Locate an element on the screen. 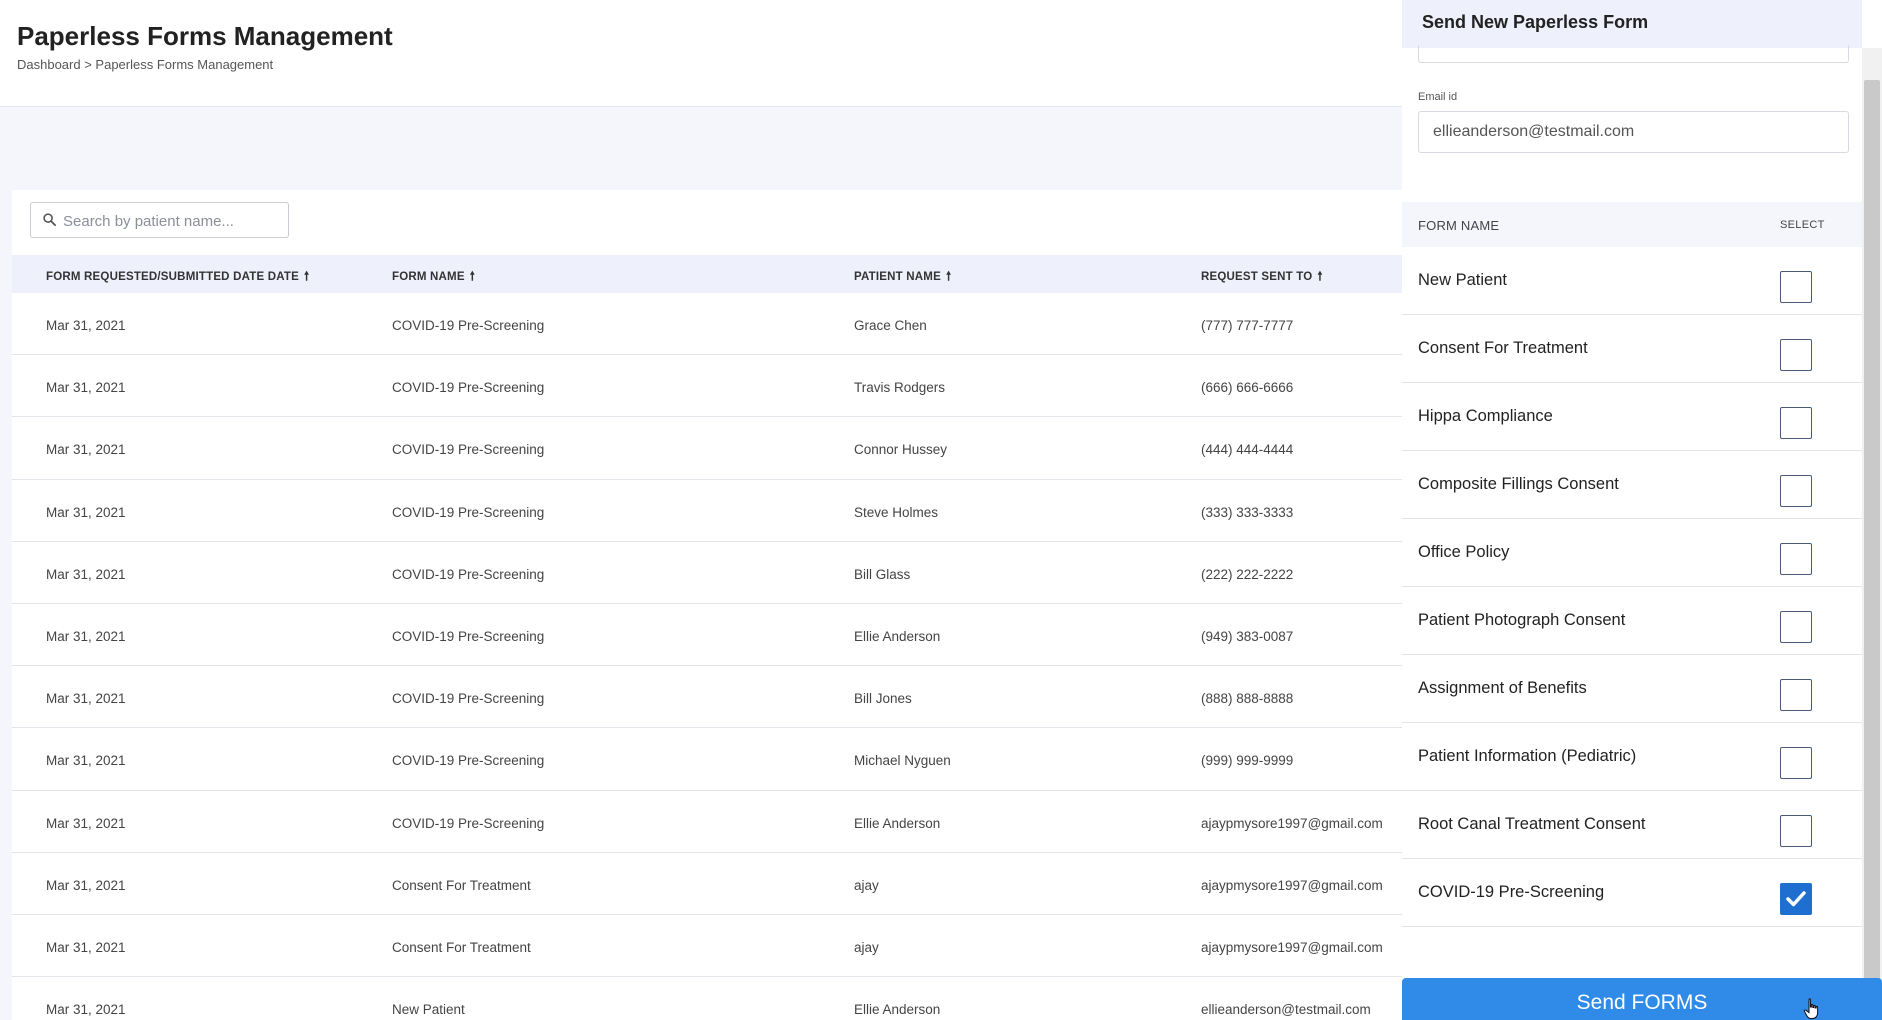 This screenshot has width=1882, height=1020. hand-pointer-cursor-icon is located at coordinates (1811, 1008).